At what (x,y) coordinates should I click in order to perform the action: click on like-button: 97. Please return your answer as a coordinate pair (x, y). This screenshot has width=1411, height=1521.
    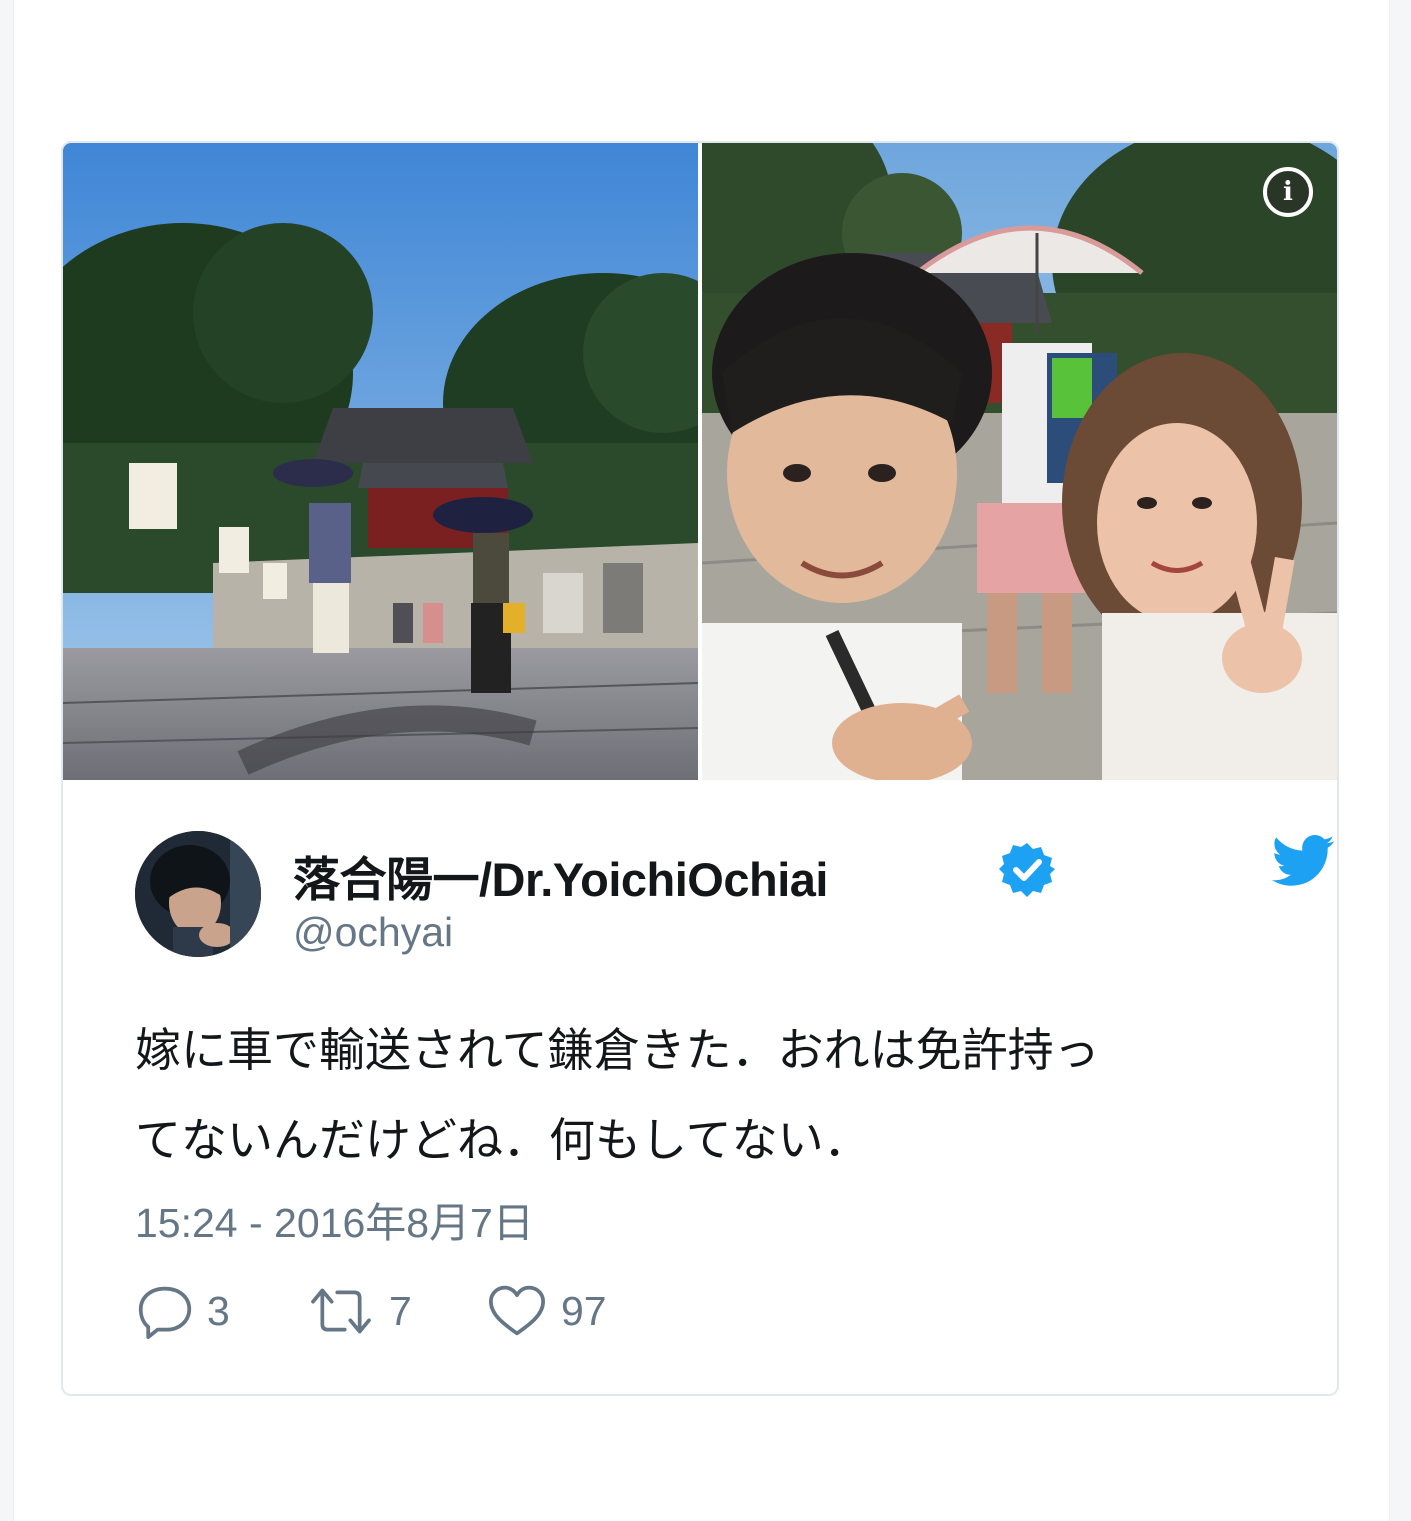
    Looking at the image, I should click on (546, 1311).